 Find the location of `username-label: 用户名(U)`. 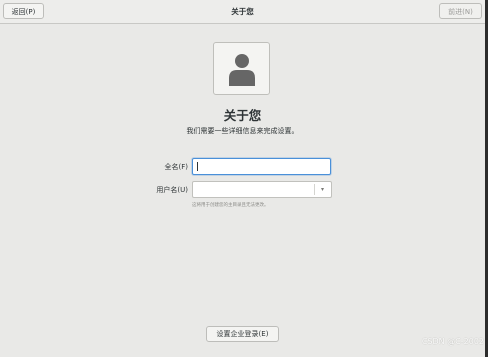

username-label: 用户名(U) is located at coordinates (172, 190).